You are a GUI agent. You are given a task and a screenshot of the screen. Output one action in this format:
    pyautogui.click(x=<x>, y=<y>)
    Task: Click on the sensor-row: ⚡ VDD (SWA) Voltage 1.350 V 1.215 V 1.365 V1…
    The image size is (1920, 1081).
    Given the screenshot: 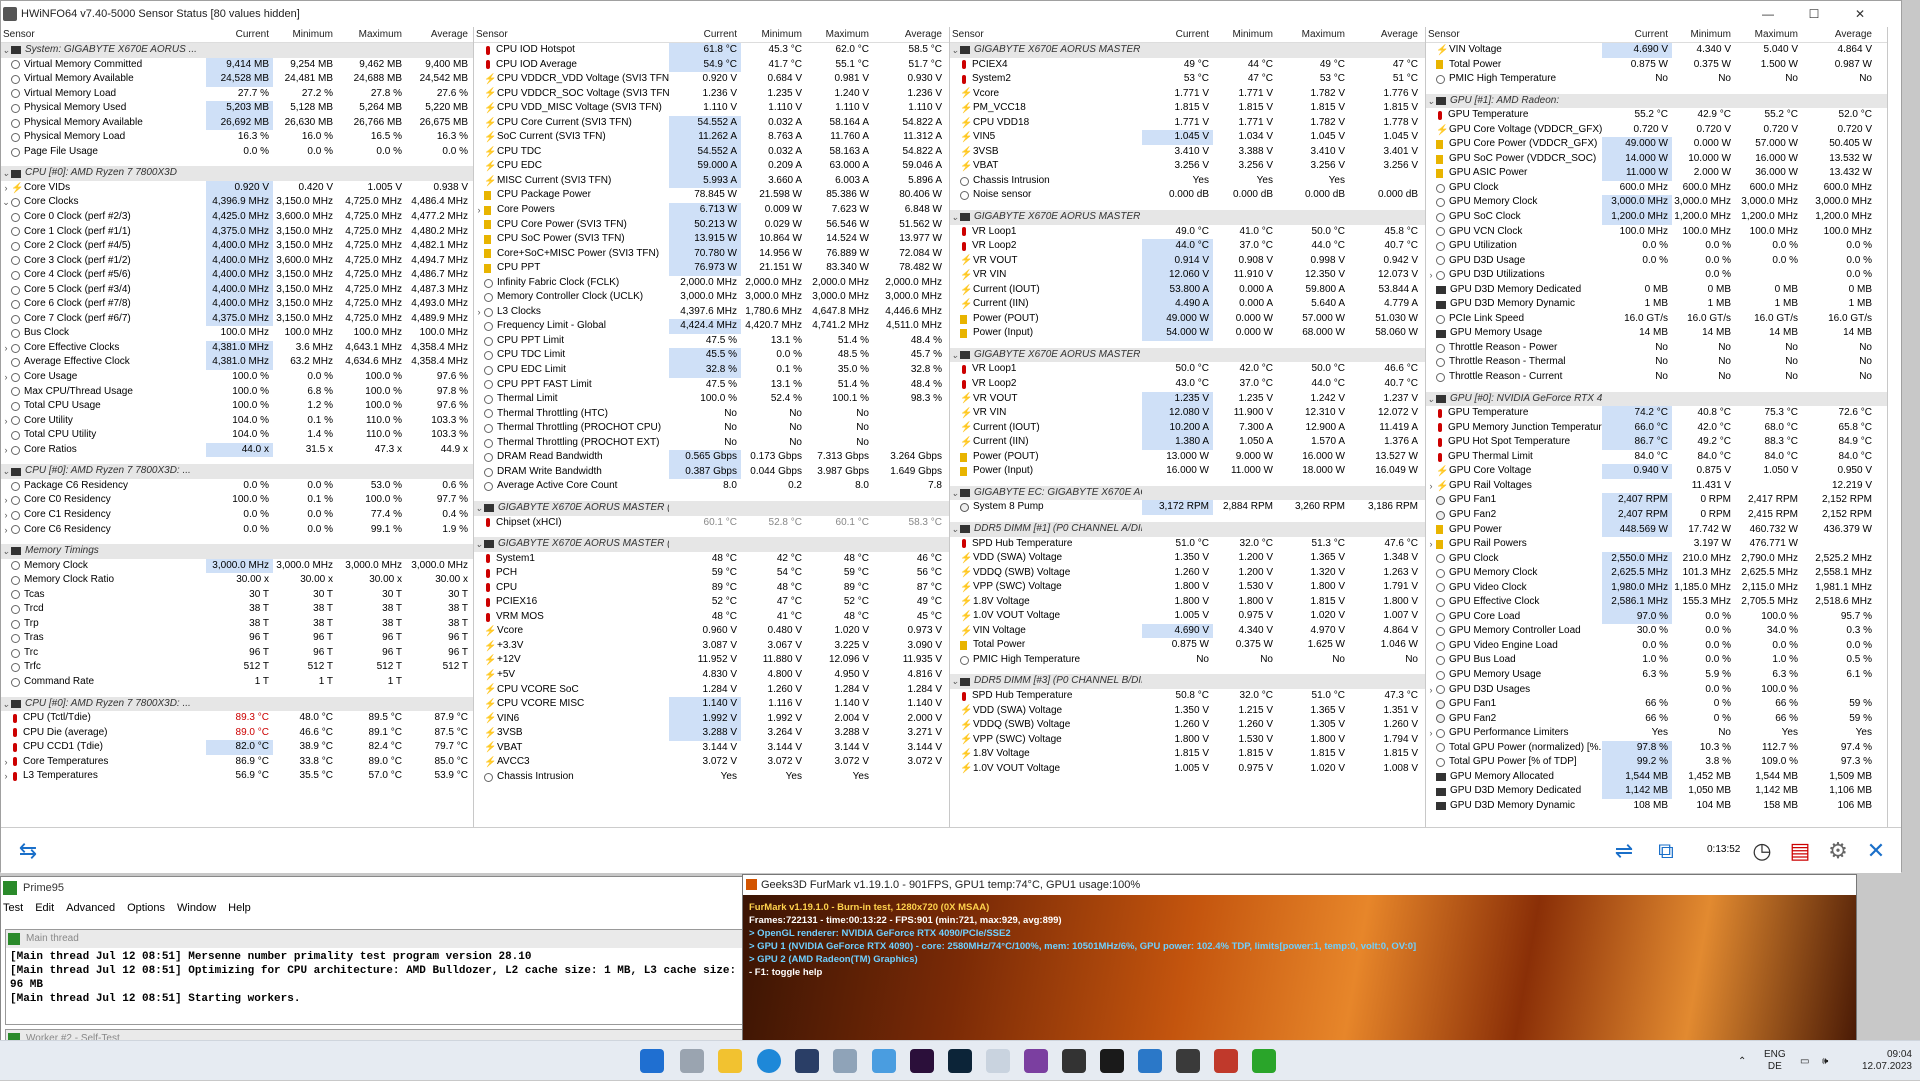 What is the action you would take?
    pyautogui.click(x=1187, y=711)
    